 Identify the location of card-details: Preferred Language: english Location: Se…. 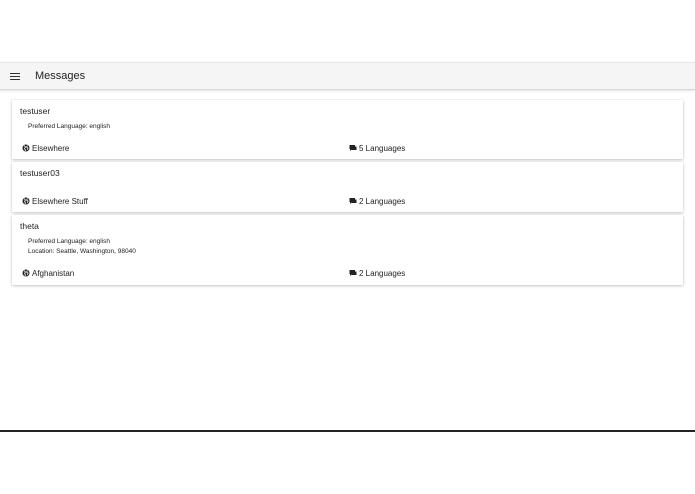
(347, 247).